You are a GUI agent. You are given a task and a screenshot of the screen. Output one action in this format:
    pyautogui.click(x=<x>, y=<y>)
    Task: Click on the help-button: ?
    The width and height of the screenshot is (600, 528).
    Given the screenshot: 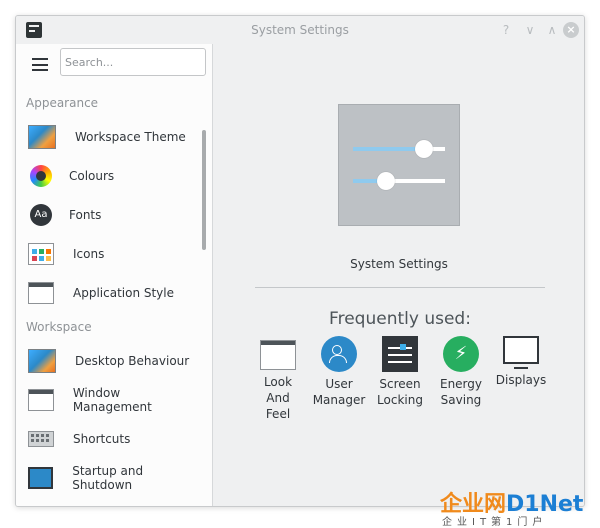 What is the action you would take?
    pyautogui.click(x=506, y=30)
    